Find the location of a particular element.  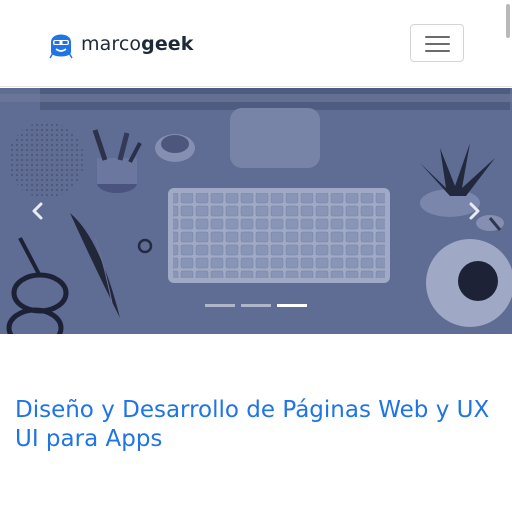

brand-prefix: marco is located at coordinates (111, 44).